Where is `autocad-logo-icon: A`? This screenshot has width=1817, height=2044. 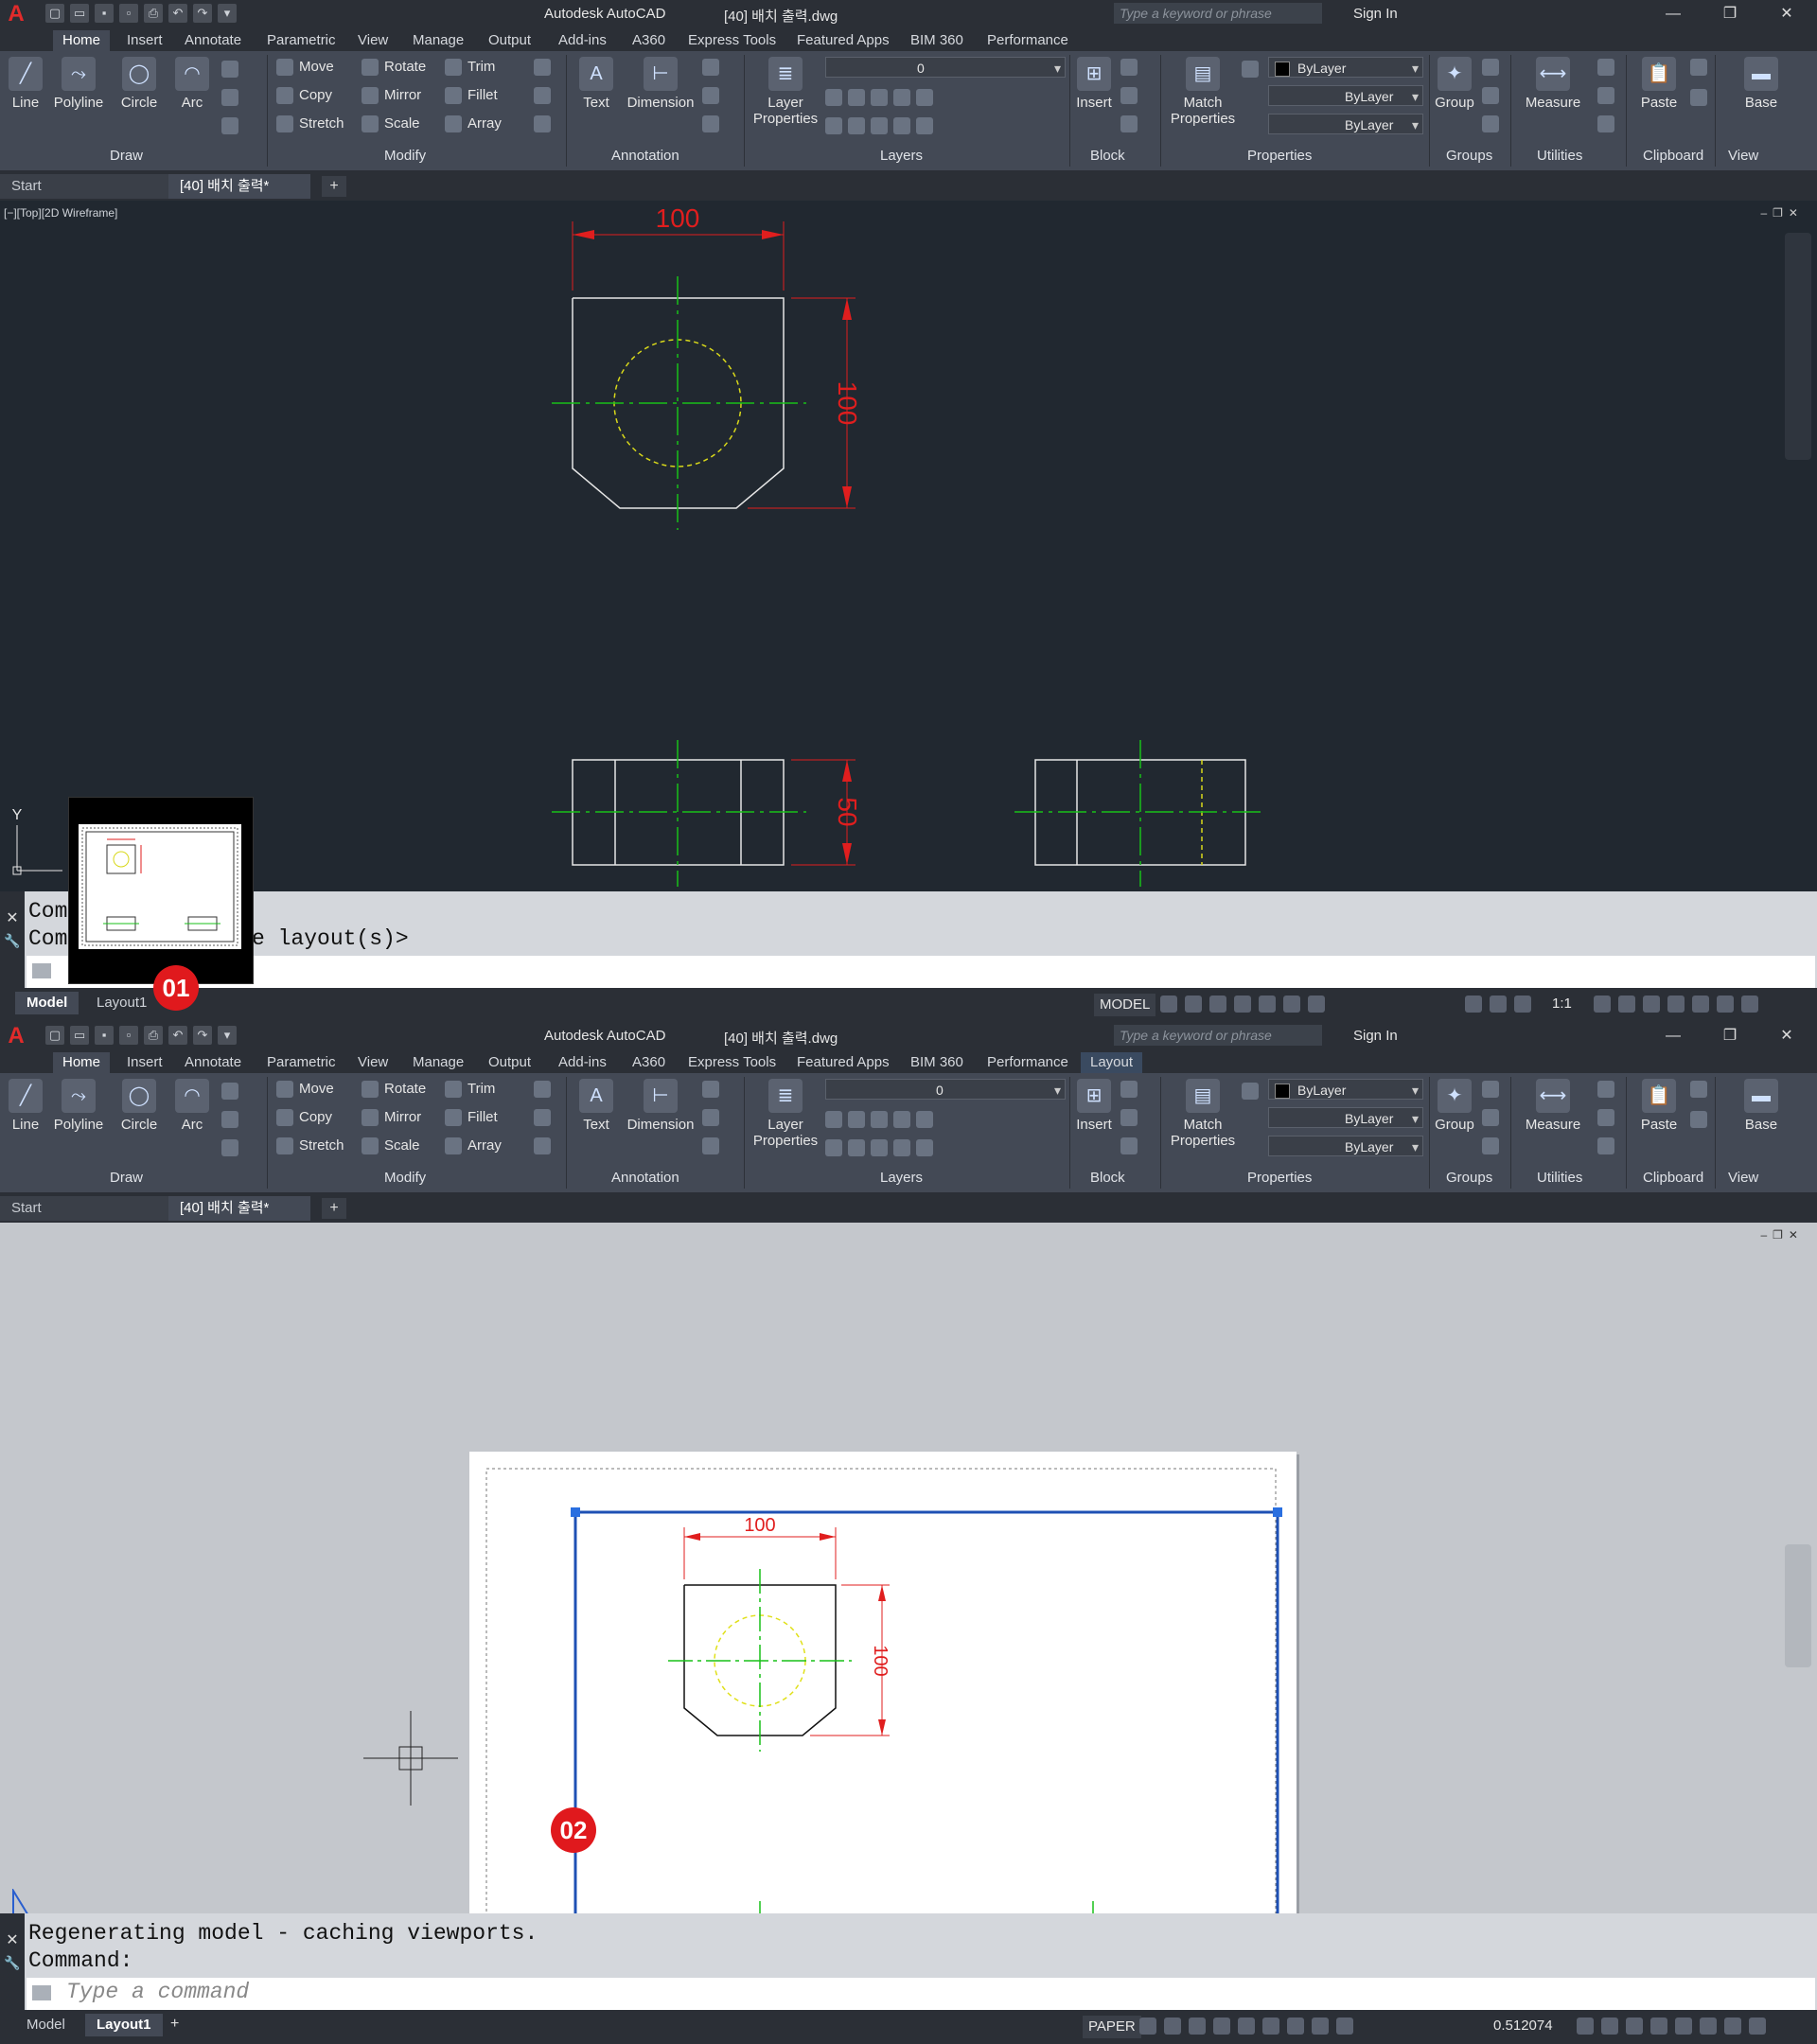
autocad-logo-icon: A is located at coordinates (16, 14).